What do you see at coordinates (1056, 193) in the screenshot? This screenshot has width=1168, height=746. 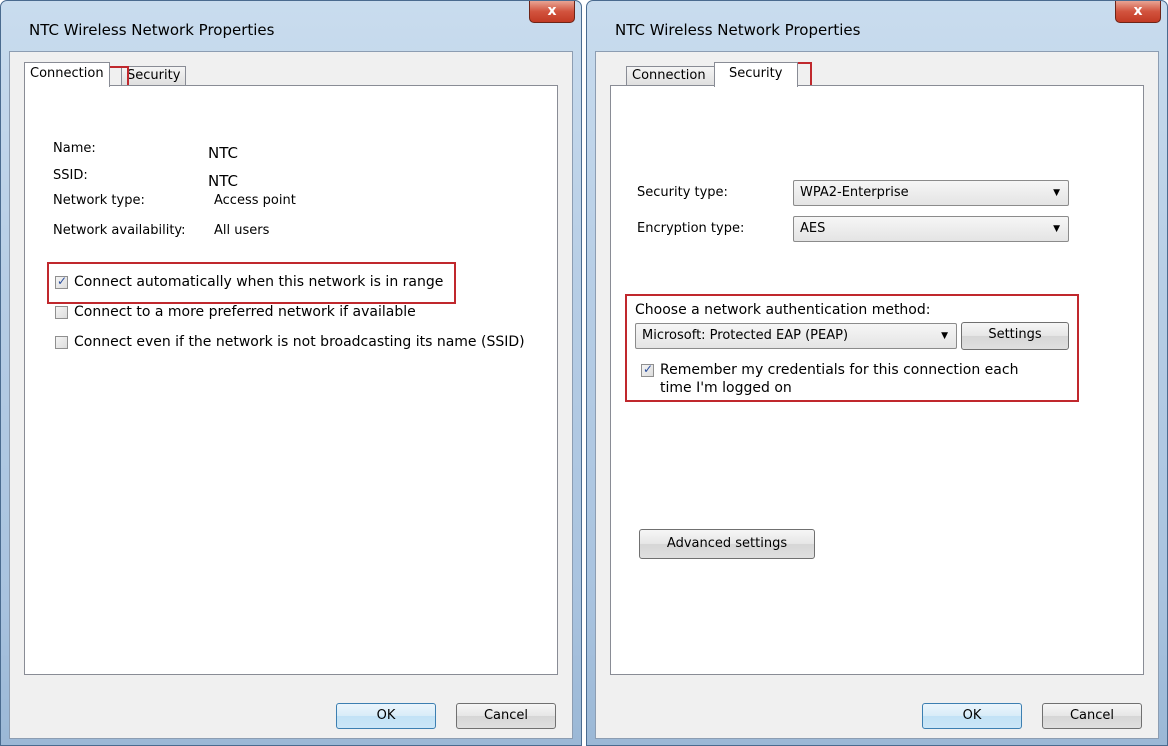 I see `security-type-chevron-down-icon: ▼` at bounding box center [1056, 193].